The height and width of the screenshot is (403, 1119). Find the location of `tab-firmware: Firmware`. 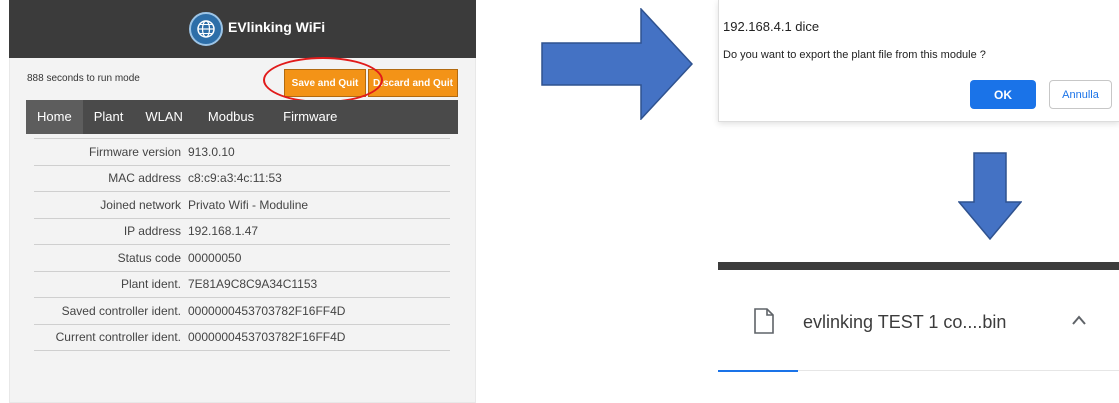

tab-firmware: Firmware is located at coordinates (310, 117).